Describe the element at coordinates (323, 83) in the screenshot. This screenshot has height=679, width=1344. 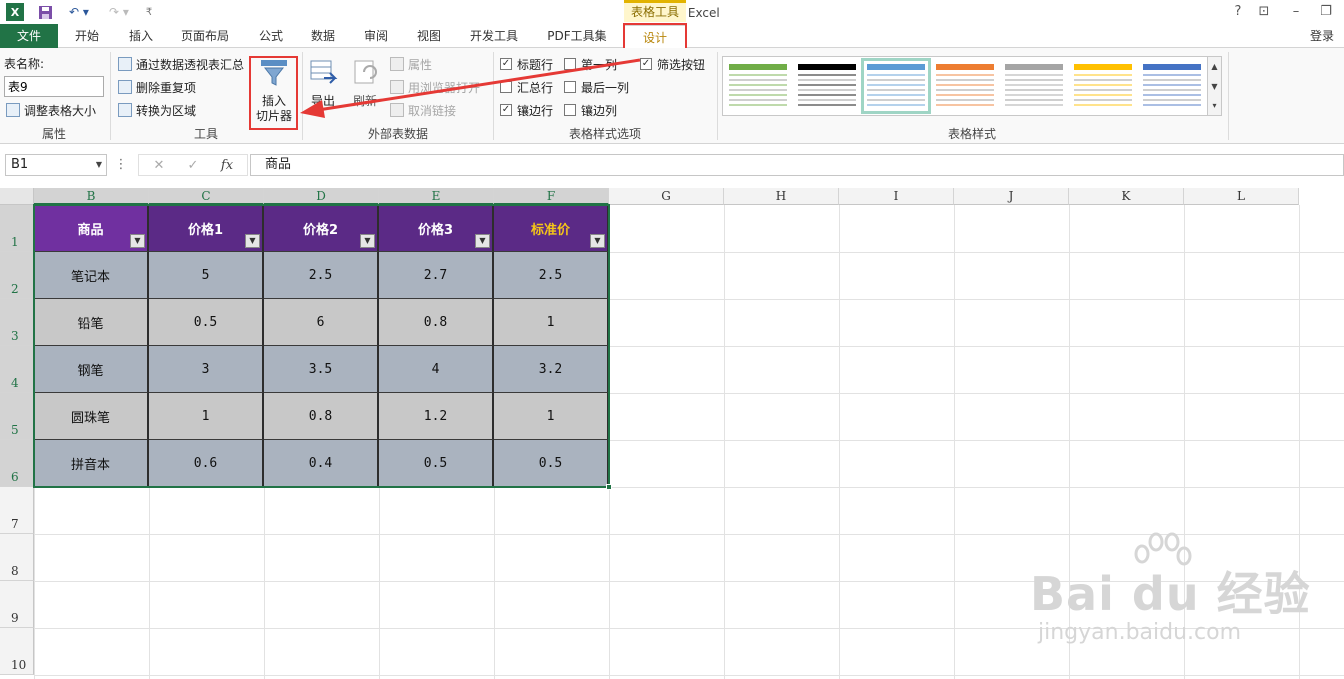
I see `export-button: 导出` at that location.